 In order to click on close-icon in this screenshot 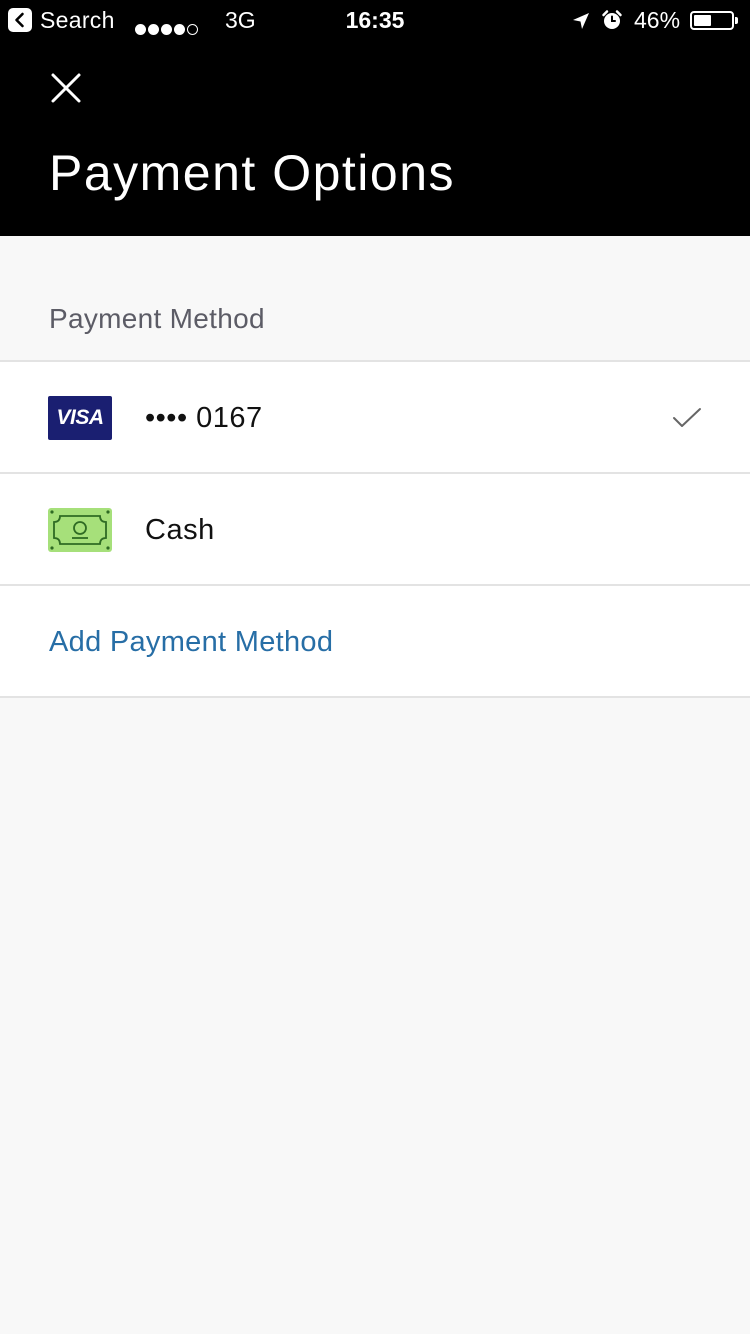, I will do `click(66, 88)`.